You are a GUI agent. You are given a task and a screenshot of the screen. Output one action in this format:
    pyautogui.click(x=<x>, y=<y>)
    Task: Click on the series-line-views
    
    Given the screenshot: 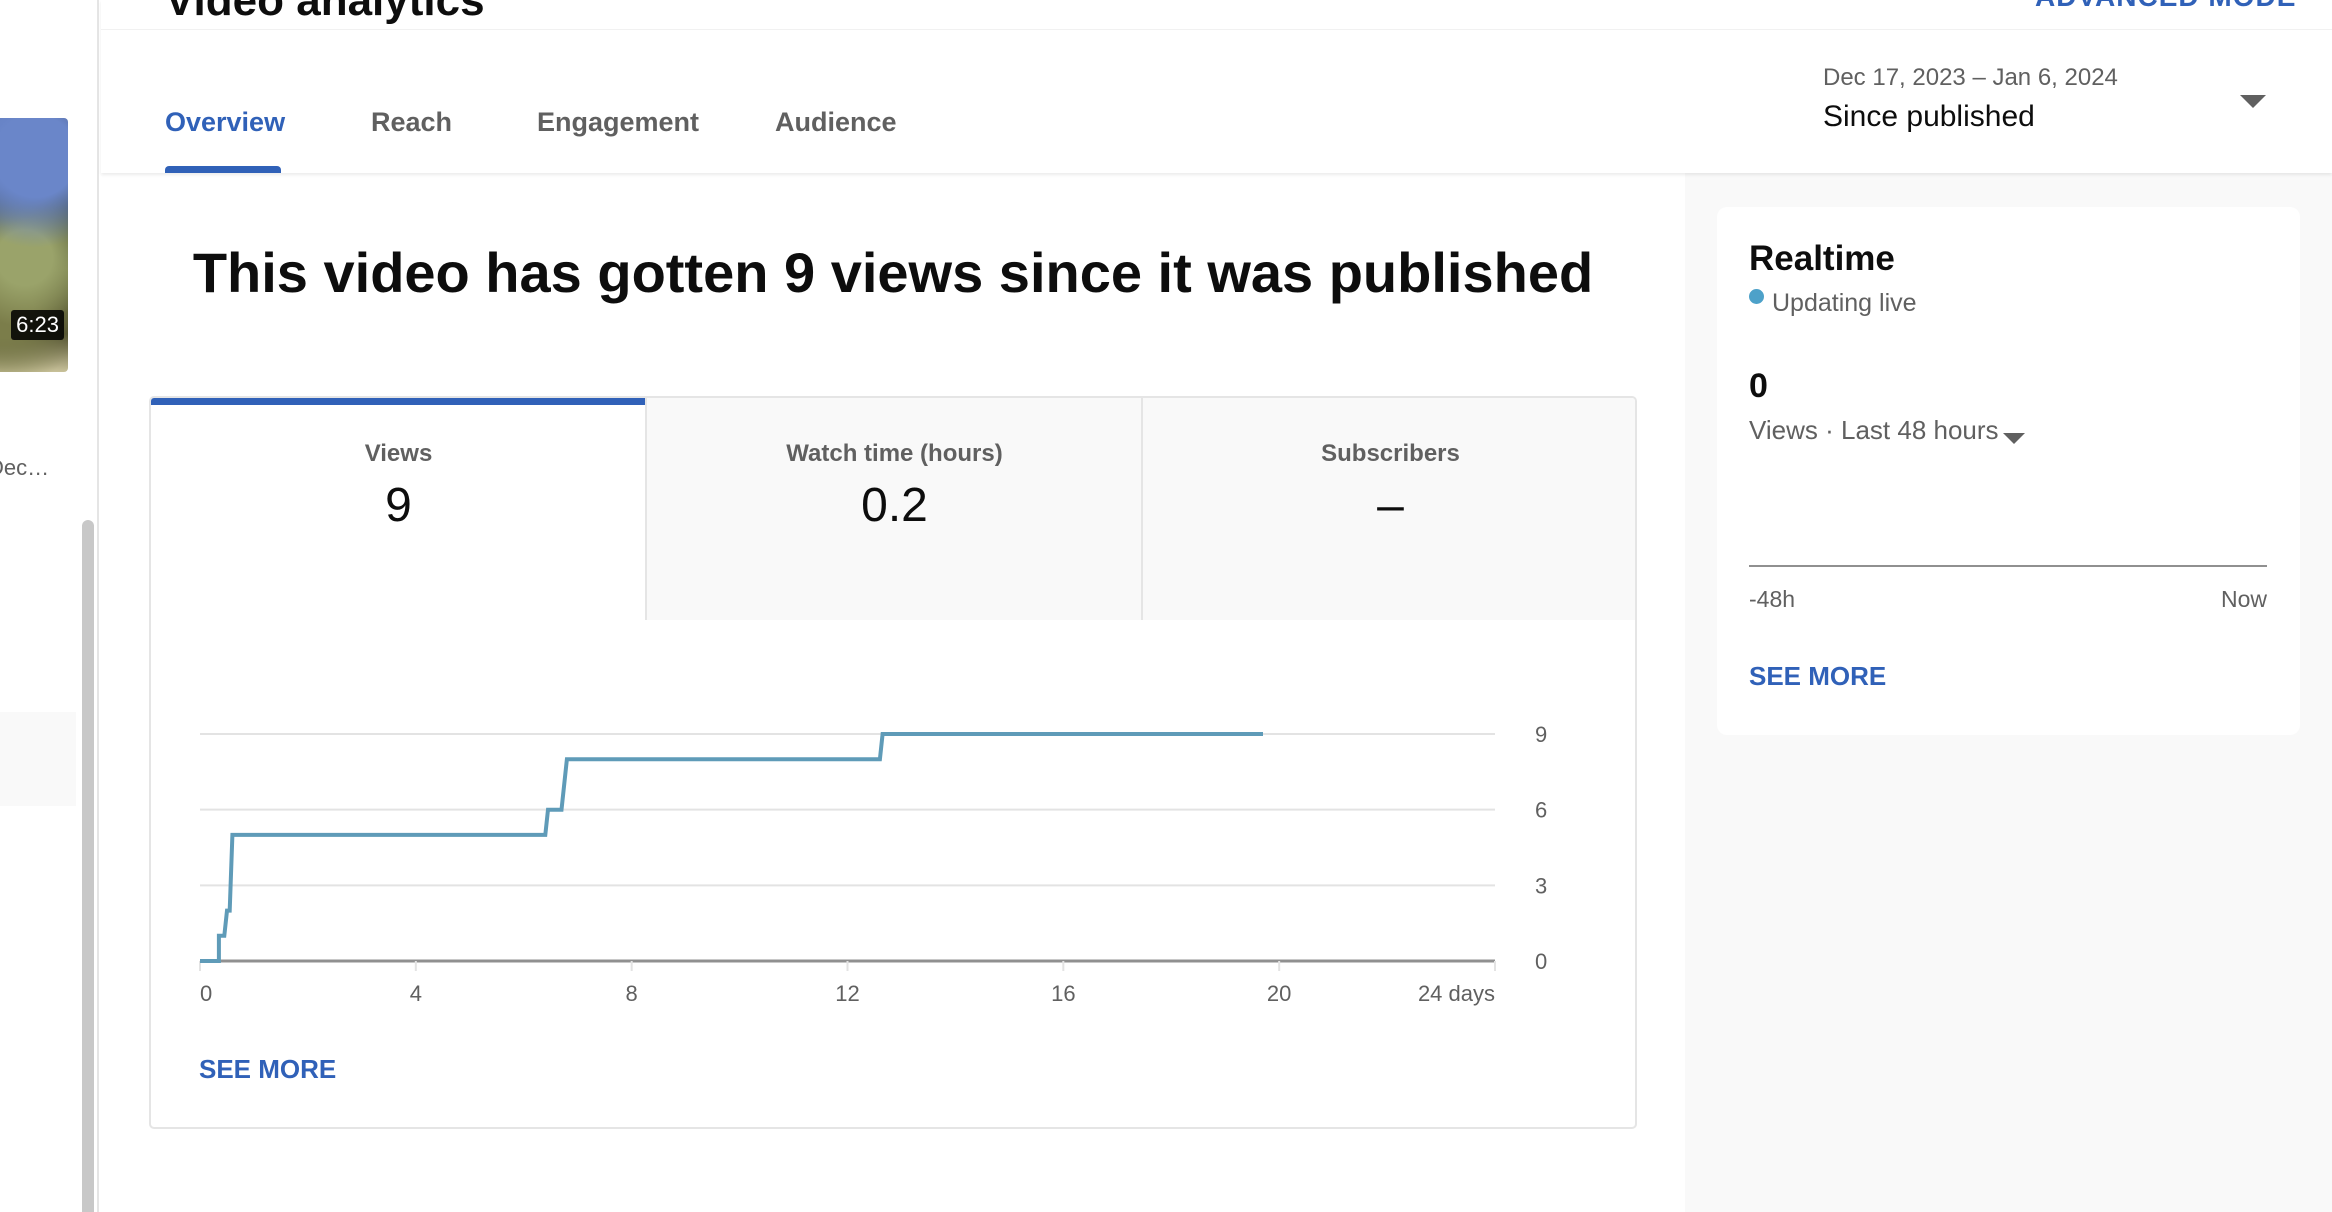 What is the action you would take?
    pyautogui.click(x=731, y=847)
    